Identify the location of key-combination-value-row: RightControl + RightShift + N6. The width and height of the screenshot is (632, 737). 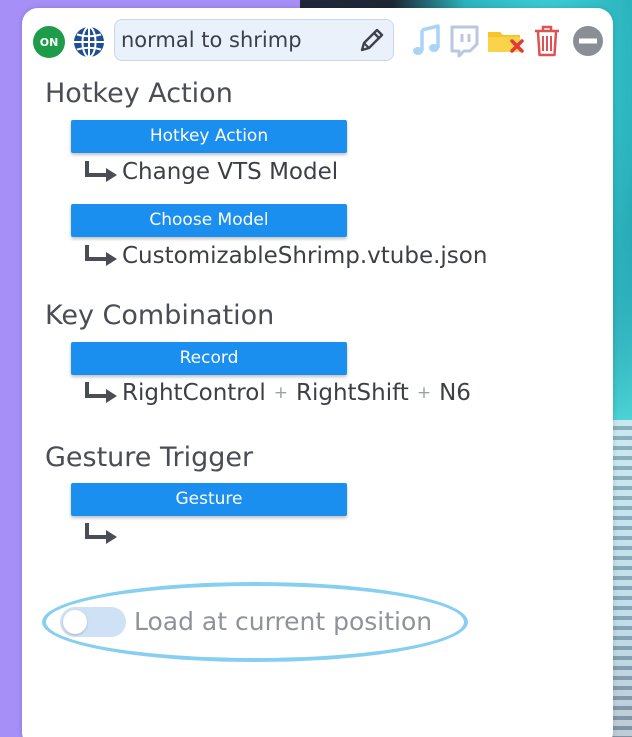
(277, 393).